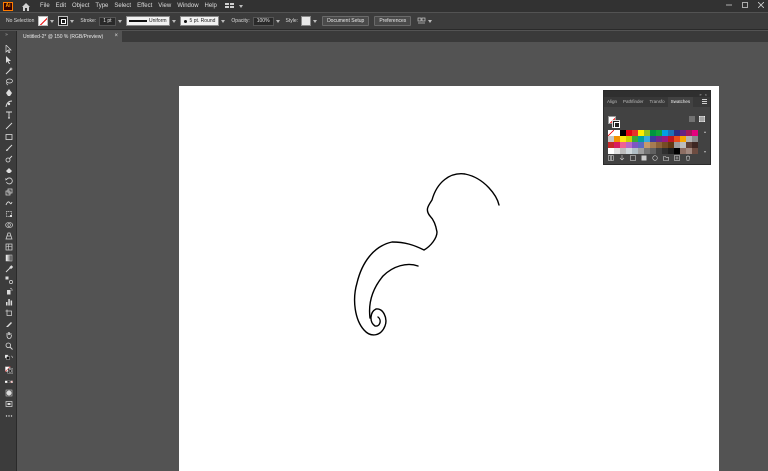 This screenshot has height=471, width=768. I want to click on new-color-group-icon, so click(666, 158).